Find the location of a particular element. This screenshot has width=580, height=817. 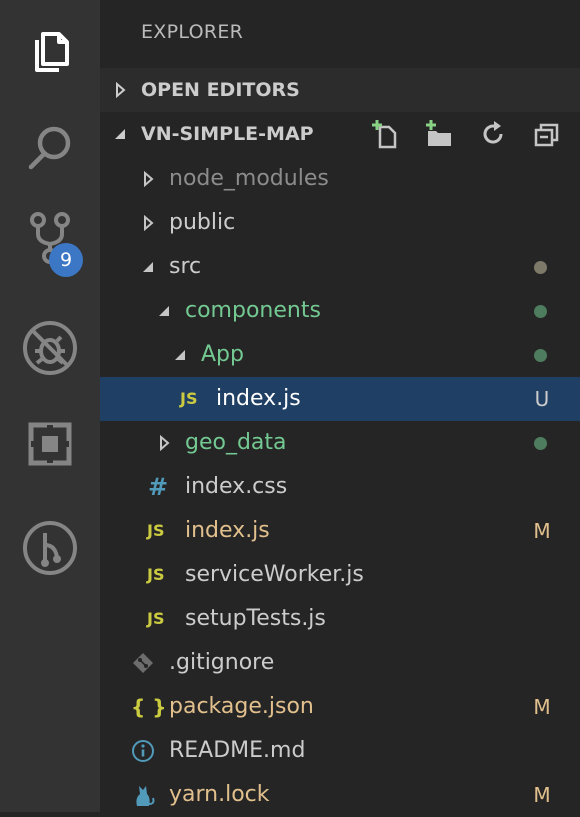

tree-item-label: .gitignore is located at coordinates (222, 662).